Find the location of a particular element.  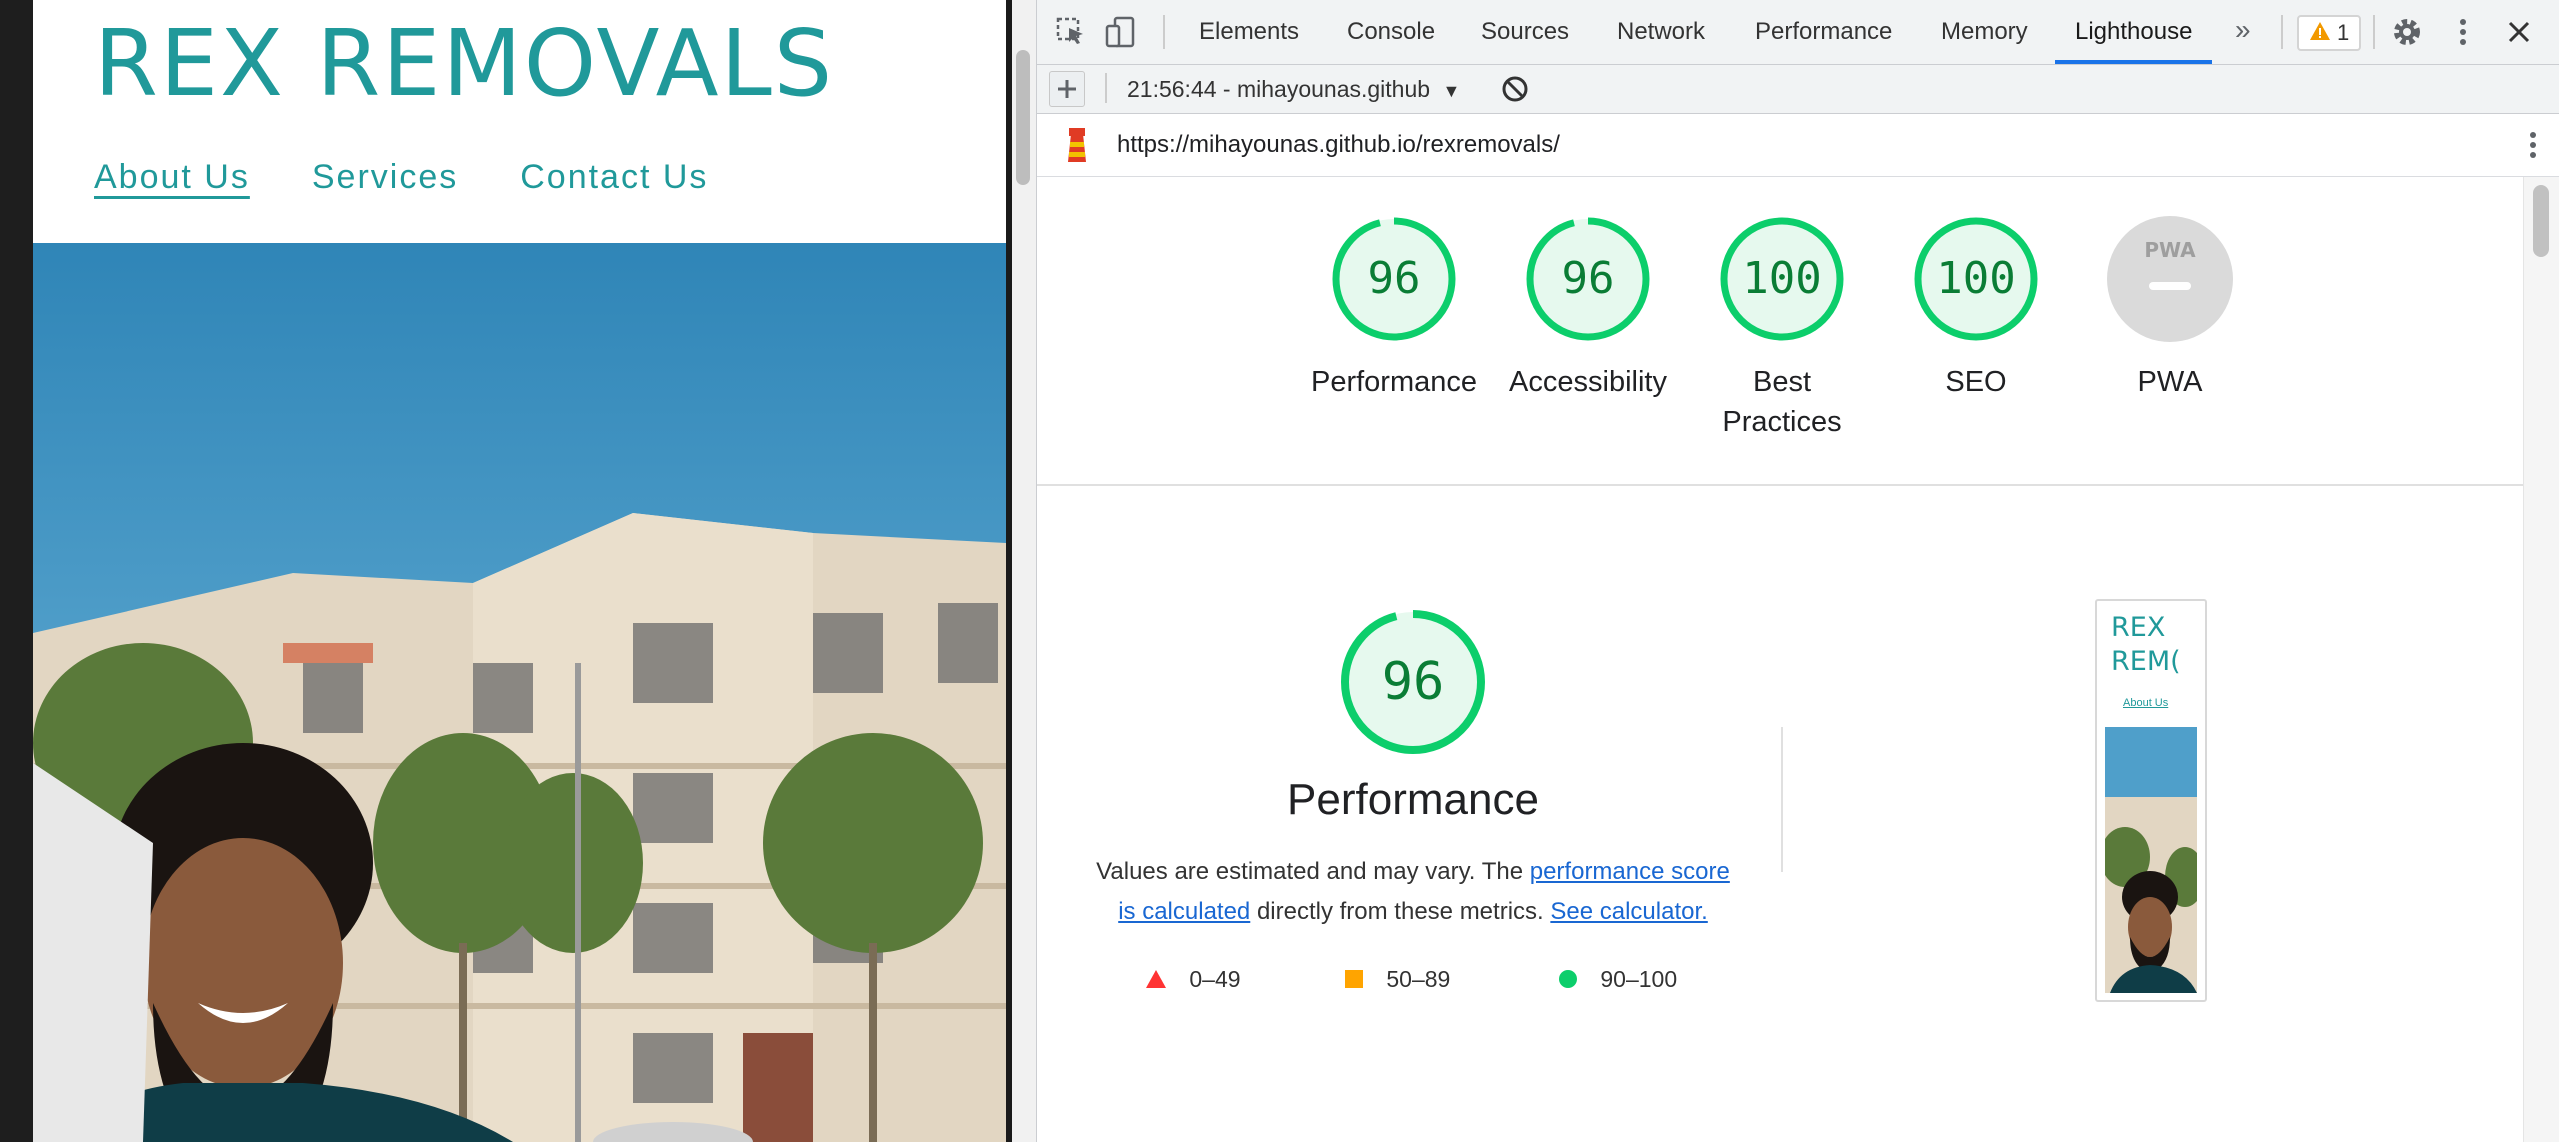

site-navigation: About Us Services Contact Us is located at coordinates (401, 177).